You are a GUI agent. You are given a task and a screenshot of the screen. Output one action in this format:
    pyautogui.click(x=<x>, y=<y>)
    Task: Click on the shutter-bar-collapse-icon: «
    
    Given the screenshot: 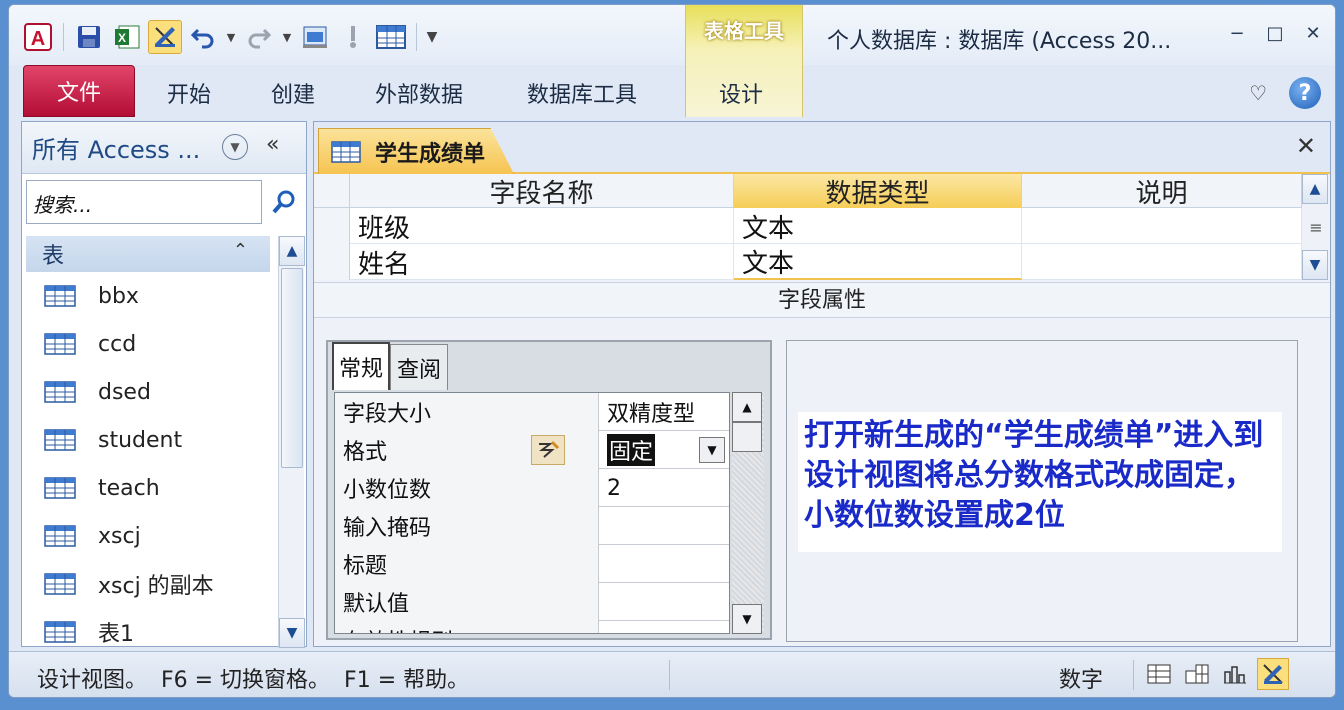 What is the action you would take?
    pyautogui.click(x=272, y=144)
    